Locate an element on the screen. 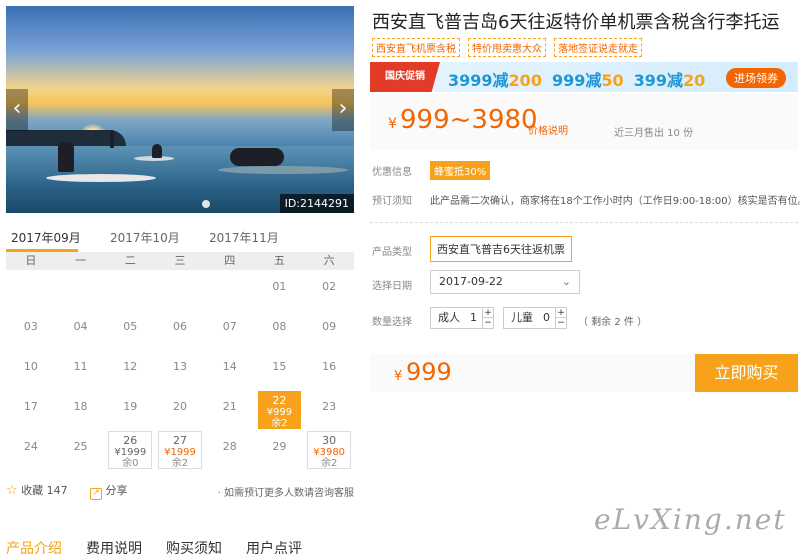 The height and width of the screenshot is (554, 800). calendar-day: 11 is located at coordinates (81, 370).